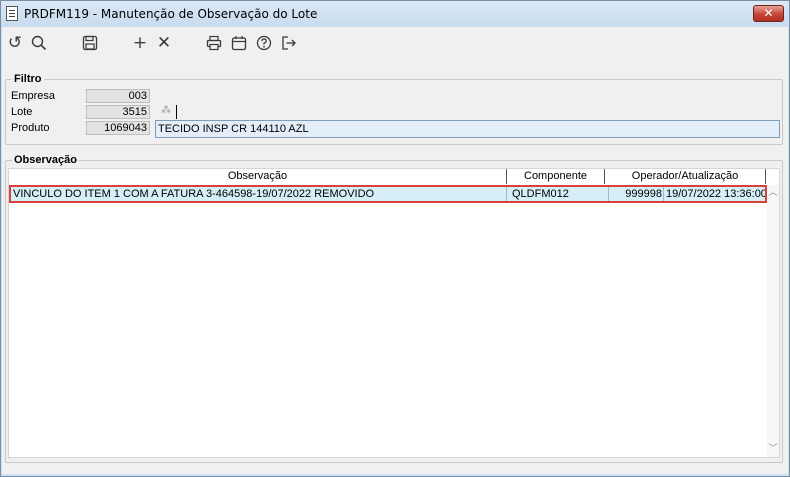 This screenshot has width=790, height=477. What do you see at coordinates (12, 13) in the screenshot?
I see `document-icon` at bounding box center [12, 13].